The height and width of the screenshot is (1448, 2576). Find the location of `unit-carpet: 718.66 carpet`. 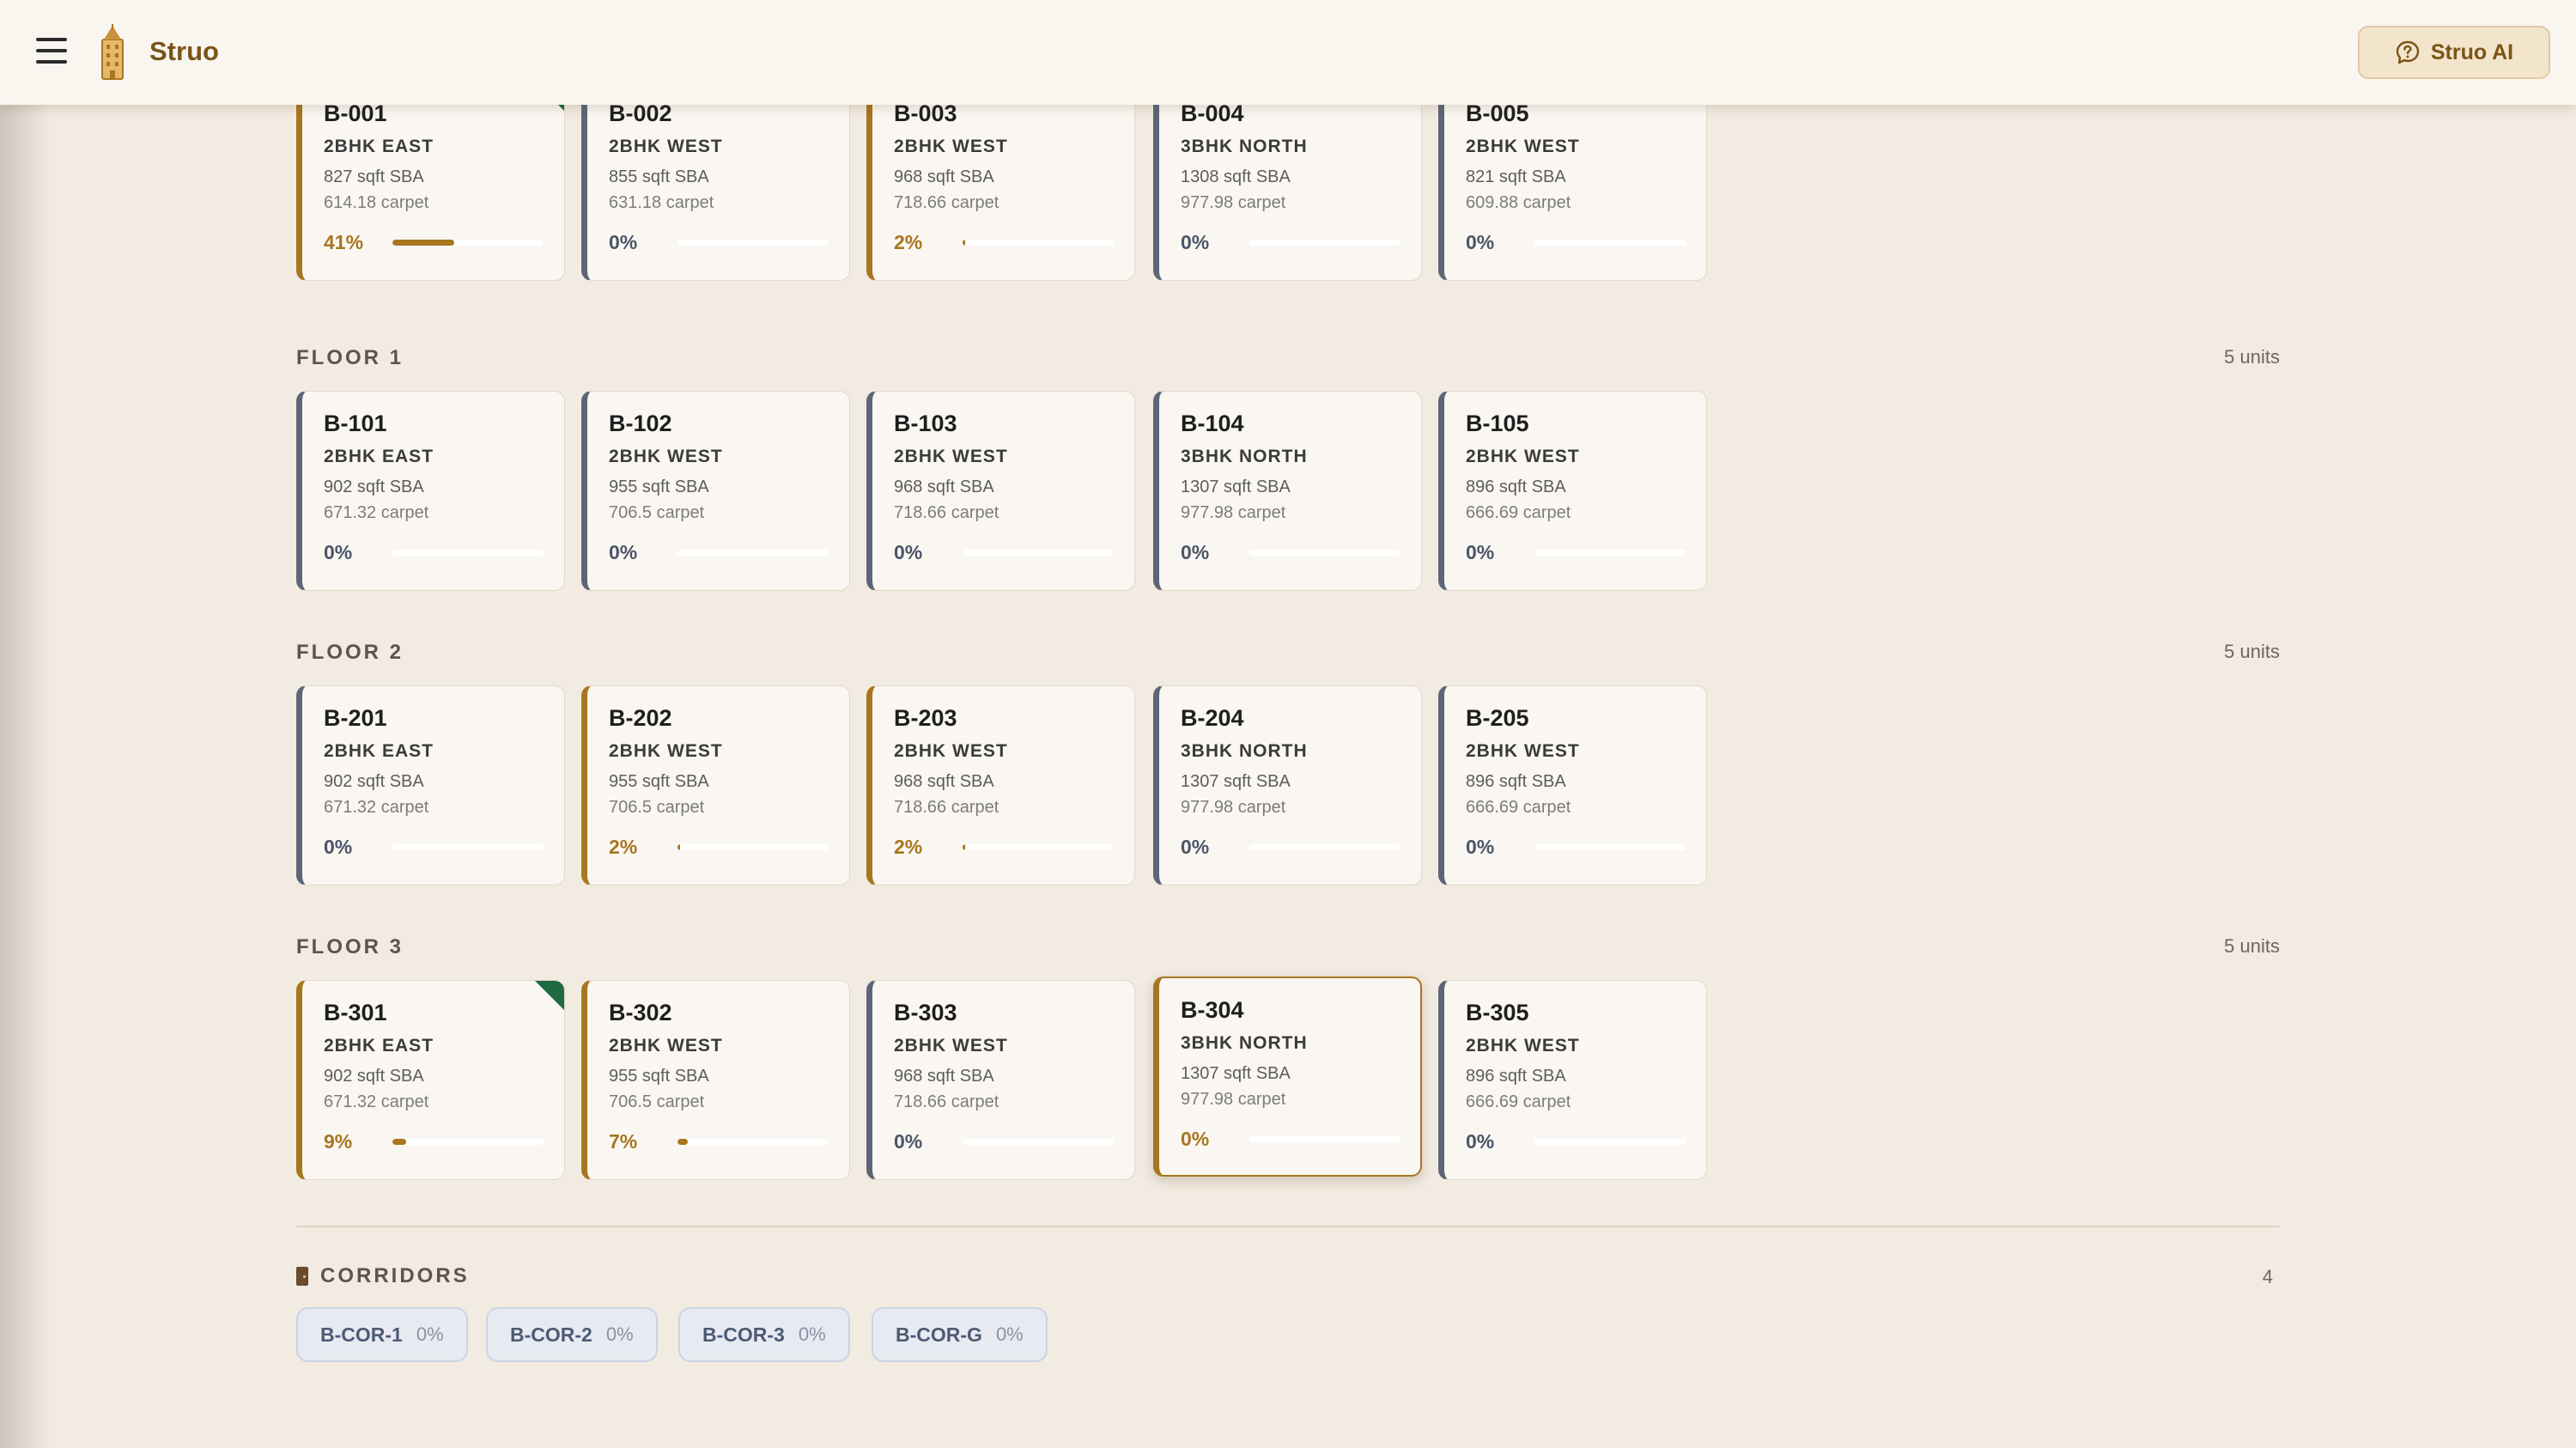

unit-carpet: 718.66 carpet is located at coordinates (947, 202).